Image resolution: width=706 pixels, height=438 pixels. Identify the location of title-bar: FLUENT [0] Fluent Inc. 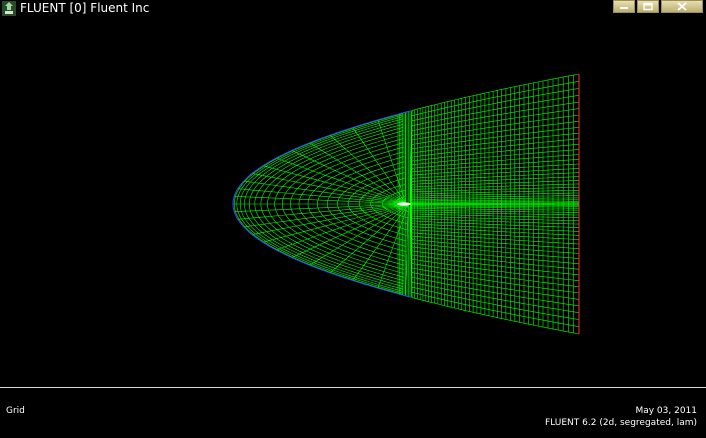
(353, 8).